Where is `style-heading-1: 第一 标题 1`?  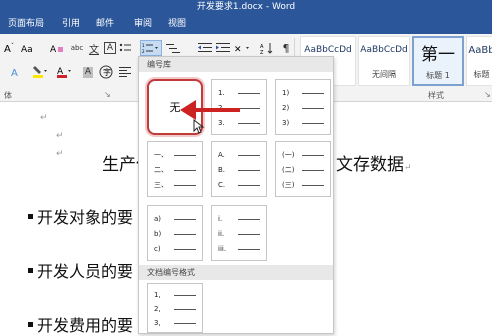
style-heading-1: 第一 标题 1 is located at coordinates (438, 61).